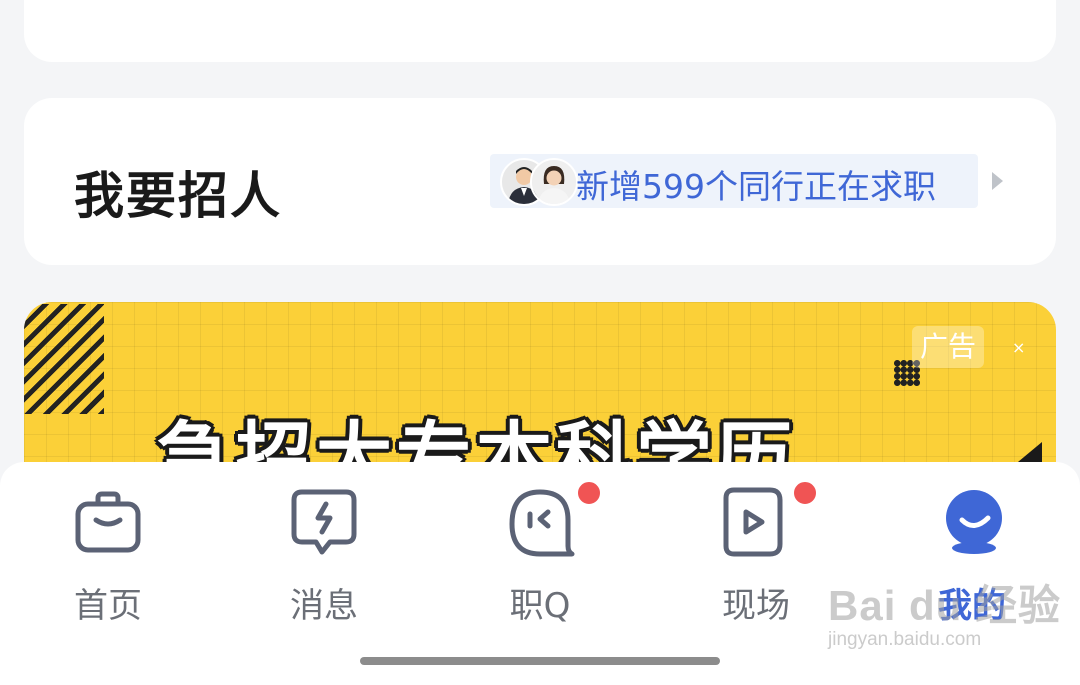 This screenshot has width=1080, height=685. Describe the element at coordinates (945, 605) in the screenshot. I see `watermark-logo: Bai du 经验` at that location.